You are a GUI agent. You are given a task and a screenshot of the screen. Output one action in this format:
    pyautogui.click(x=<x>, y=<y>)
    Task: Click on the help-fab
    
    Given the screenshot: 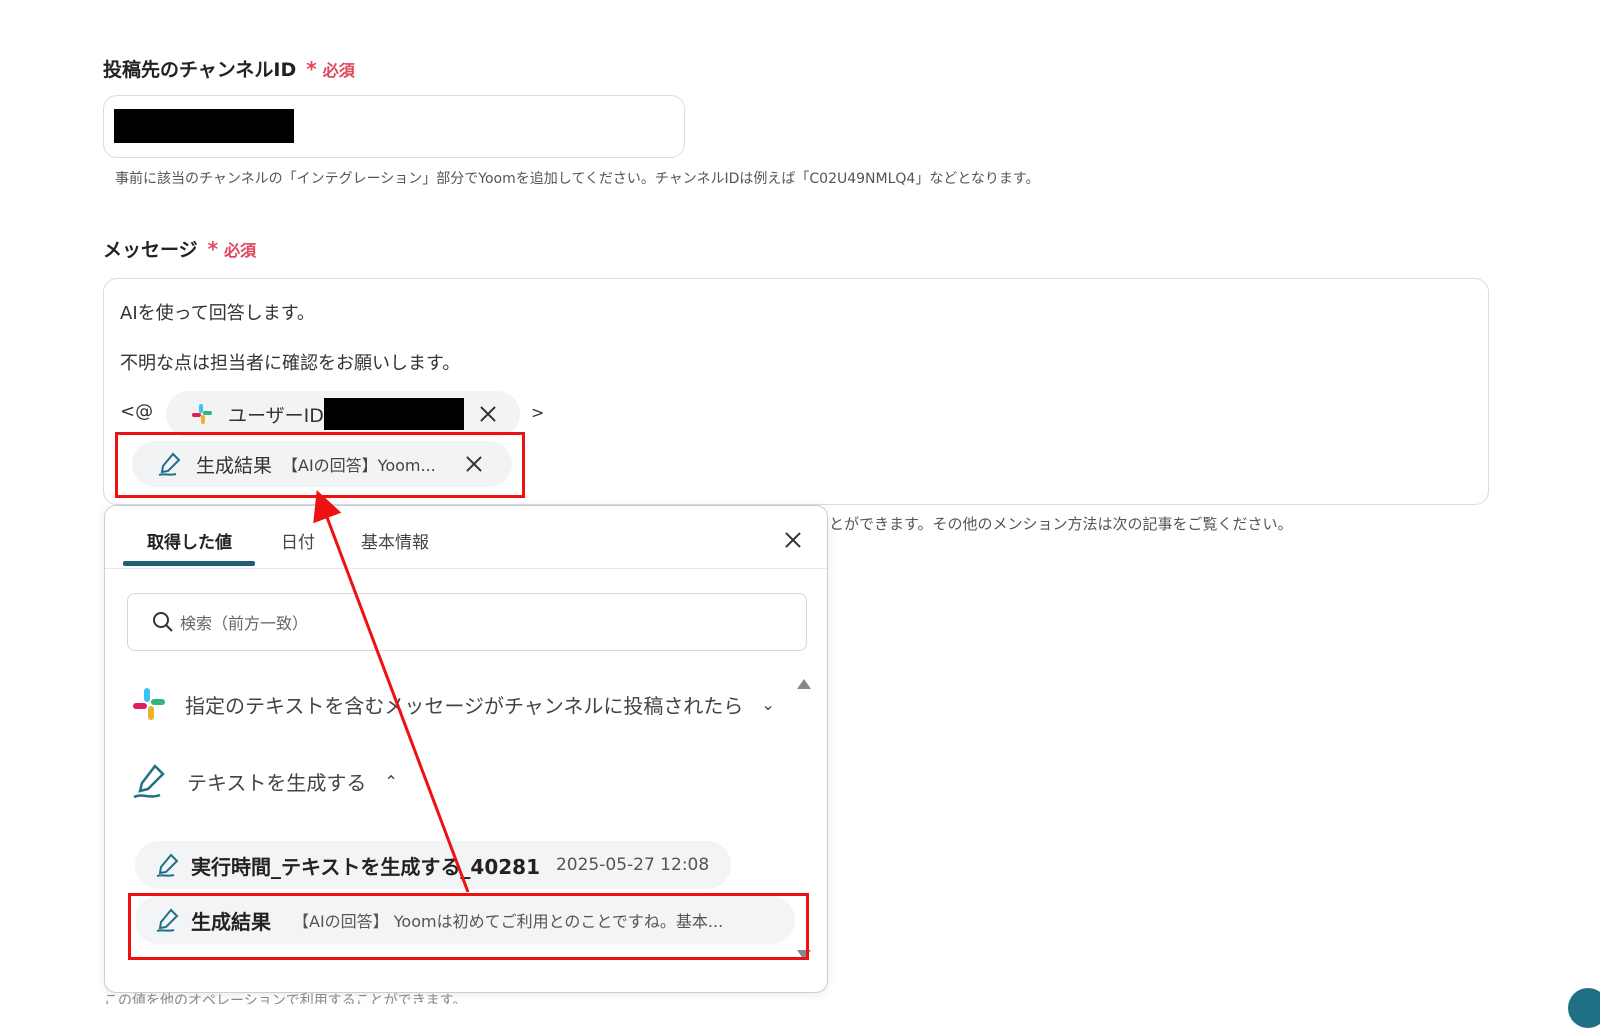 What is the action you would take?
    pyautogui.click(x=1584, y=1008)
    